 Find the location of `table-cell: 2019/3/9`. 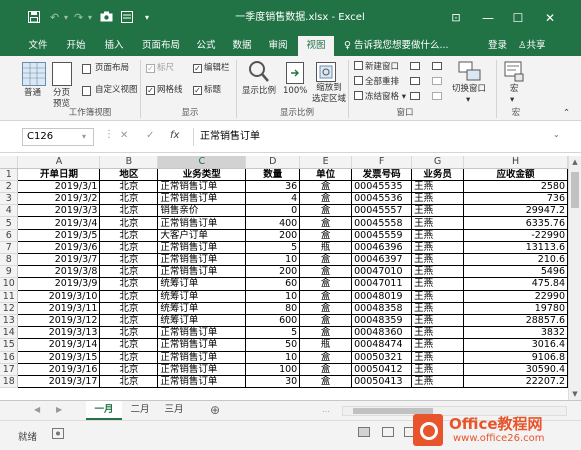

table-cell: 2019/3/9 is located at coordinates (59, 284).